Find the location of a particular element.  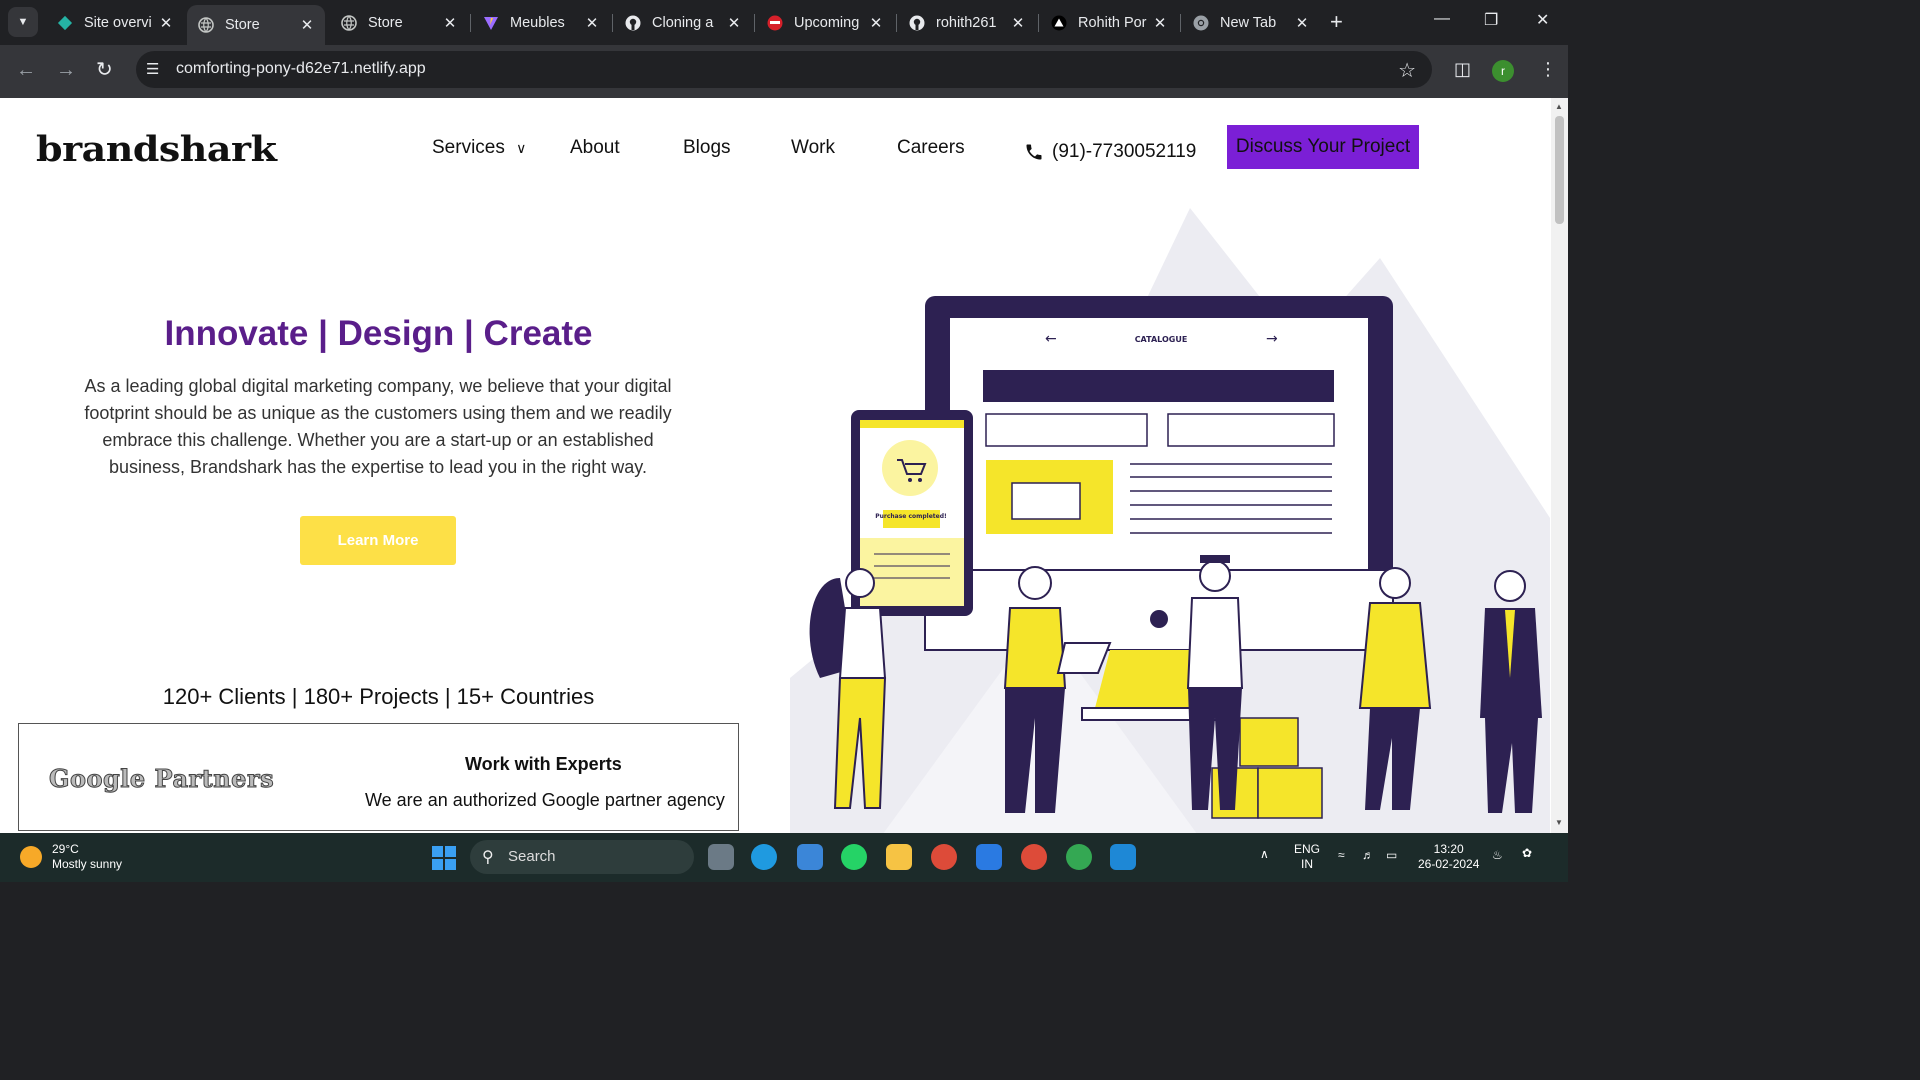

phone-link: (91)-7730052119 is located at coordinates (1110, 152).